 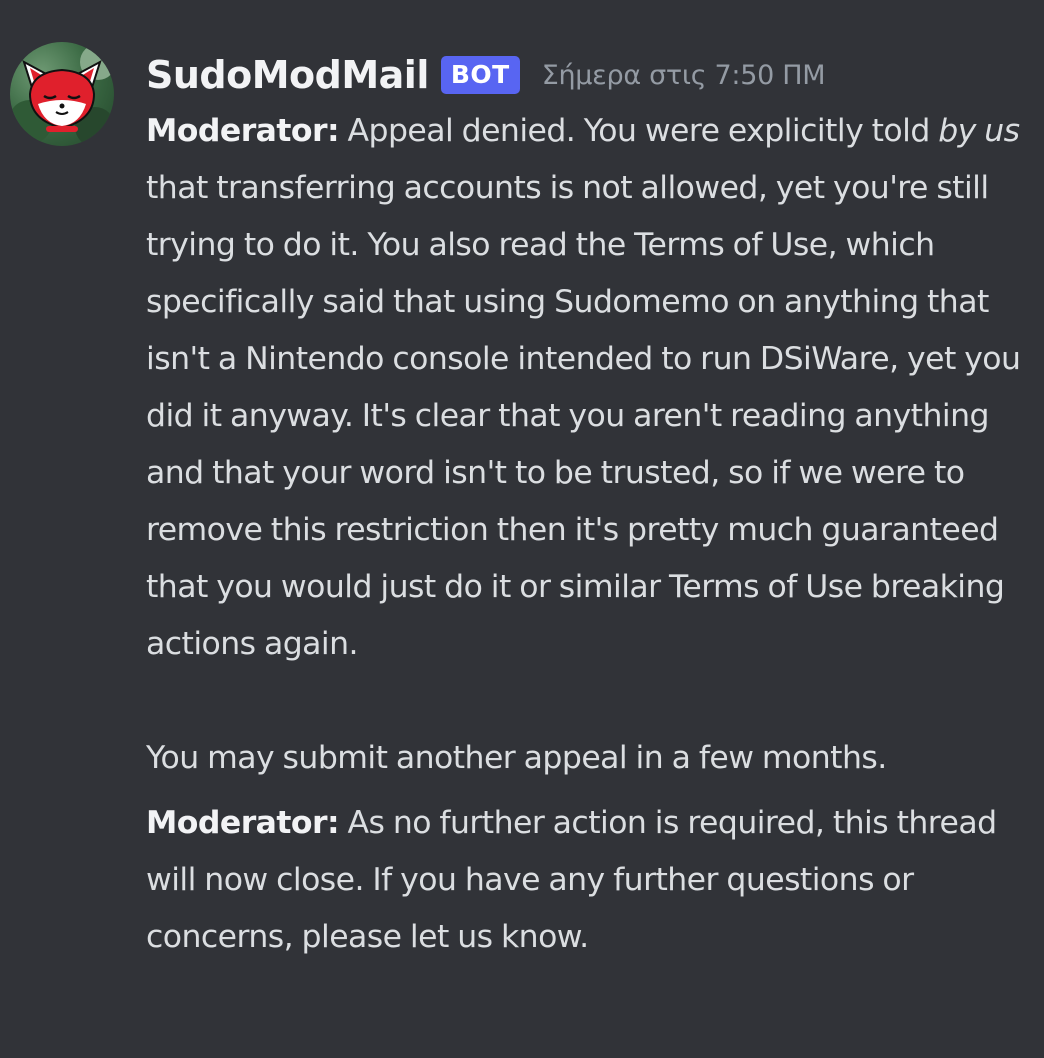 I want to click on fox-avatar-icon, so click(x=62, y=95).